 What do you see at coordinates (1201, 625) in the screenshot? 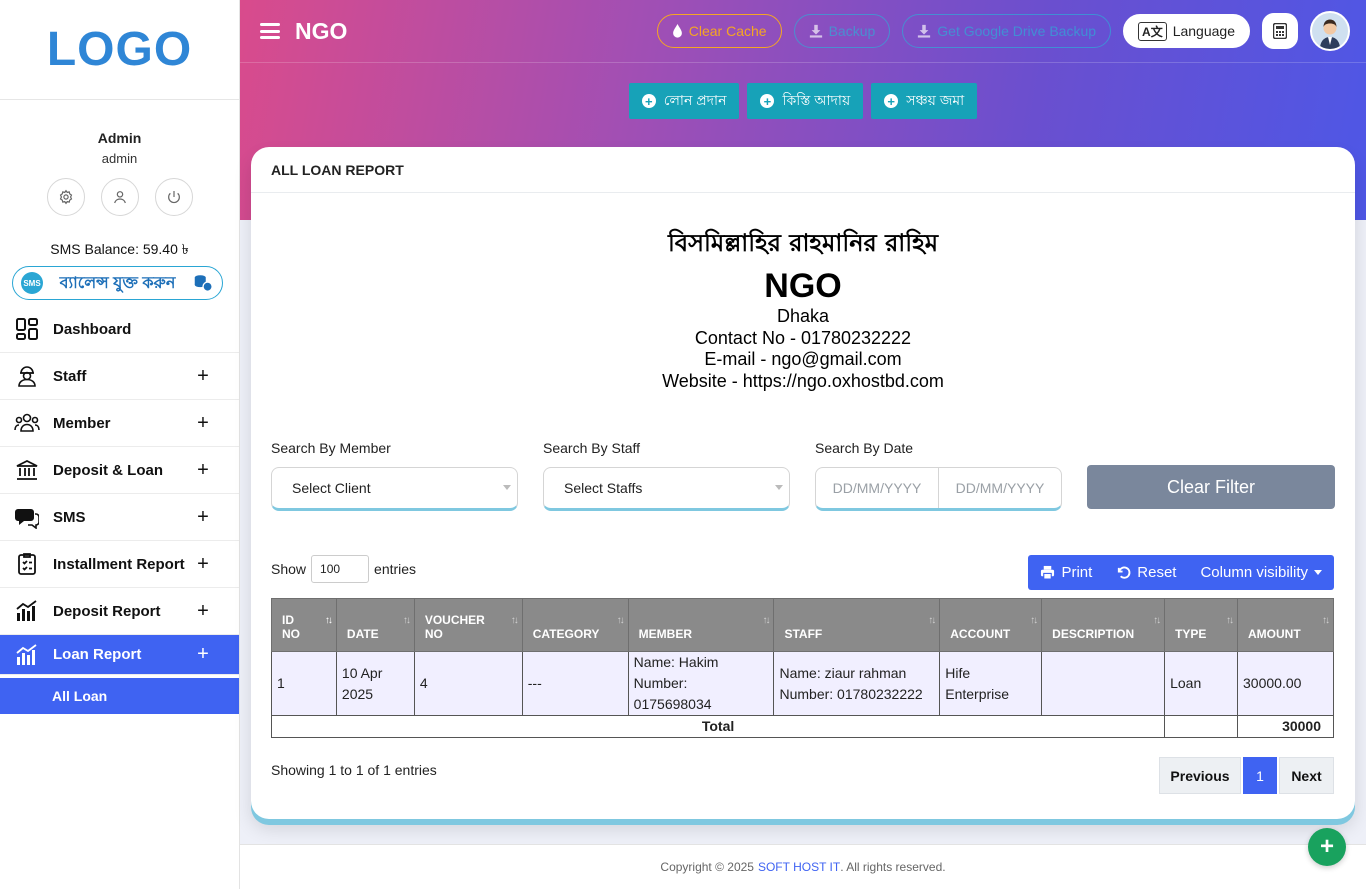
I see `column-header-type: TYPE ↑↓` at bounding box center [1201, 625].